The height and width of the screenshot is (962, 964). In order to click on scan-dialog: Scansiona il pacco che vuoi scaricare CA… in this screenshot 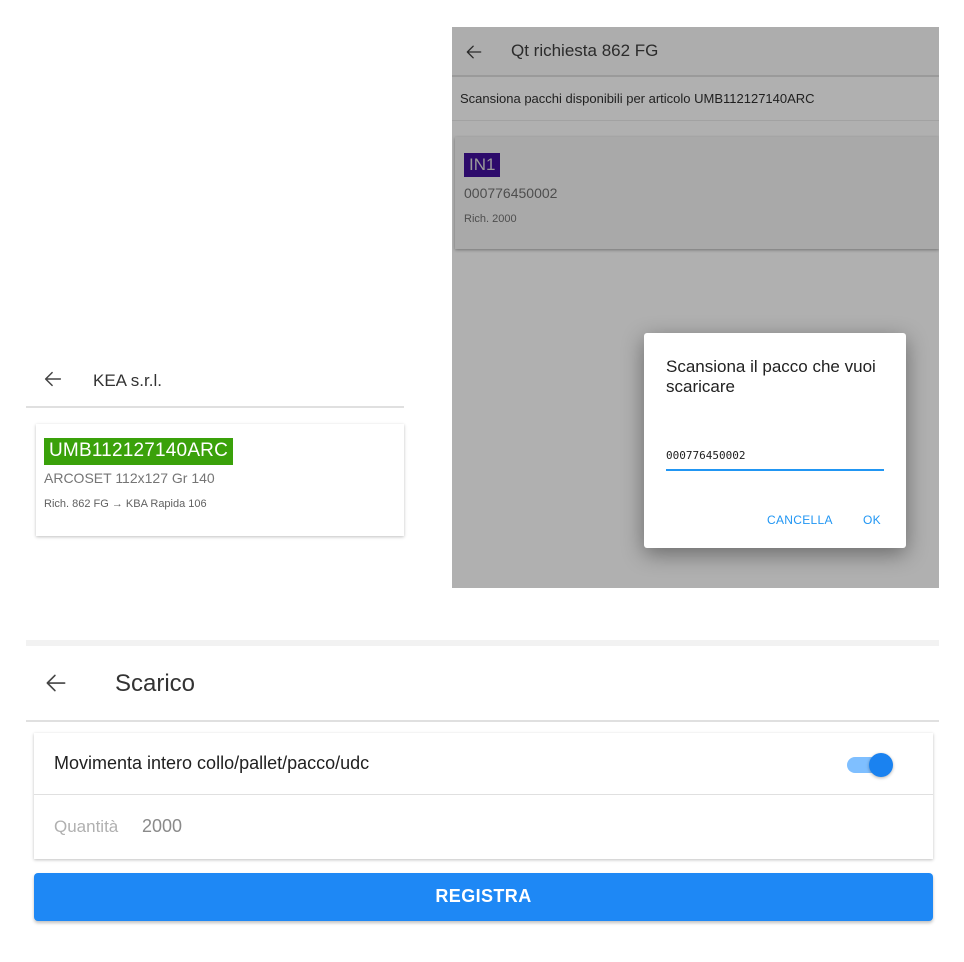, I will do `click(775, 440)`.